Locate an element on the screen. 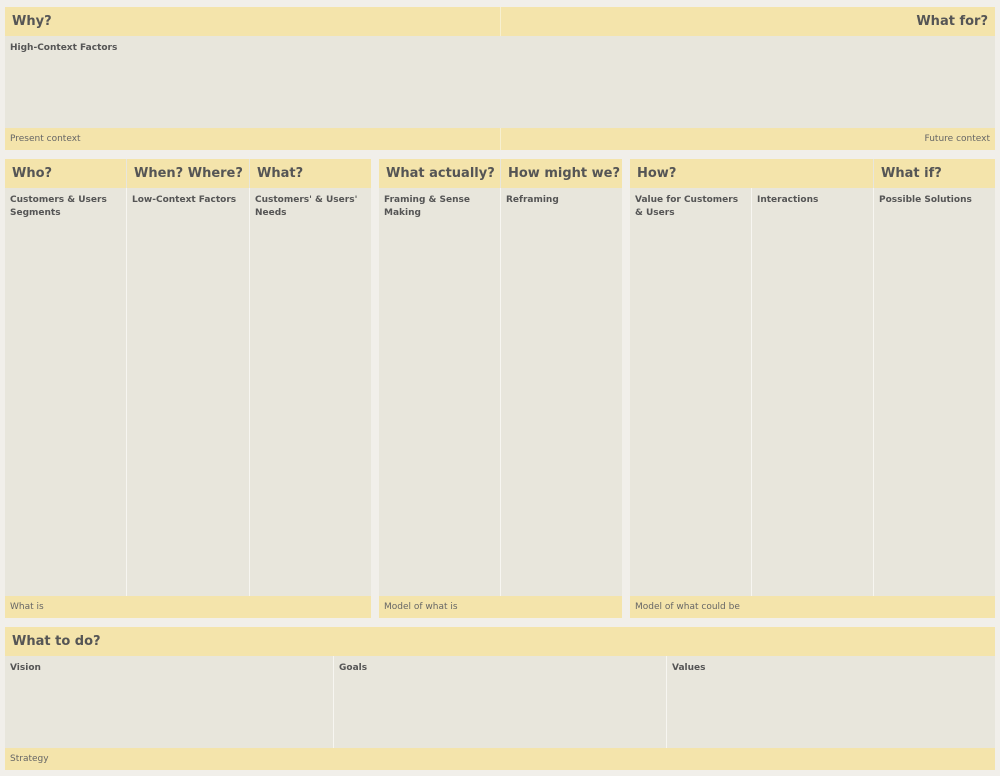  solutions-label: Possible Solutions is located at coordinates (925, 200).